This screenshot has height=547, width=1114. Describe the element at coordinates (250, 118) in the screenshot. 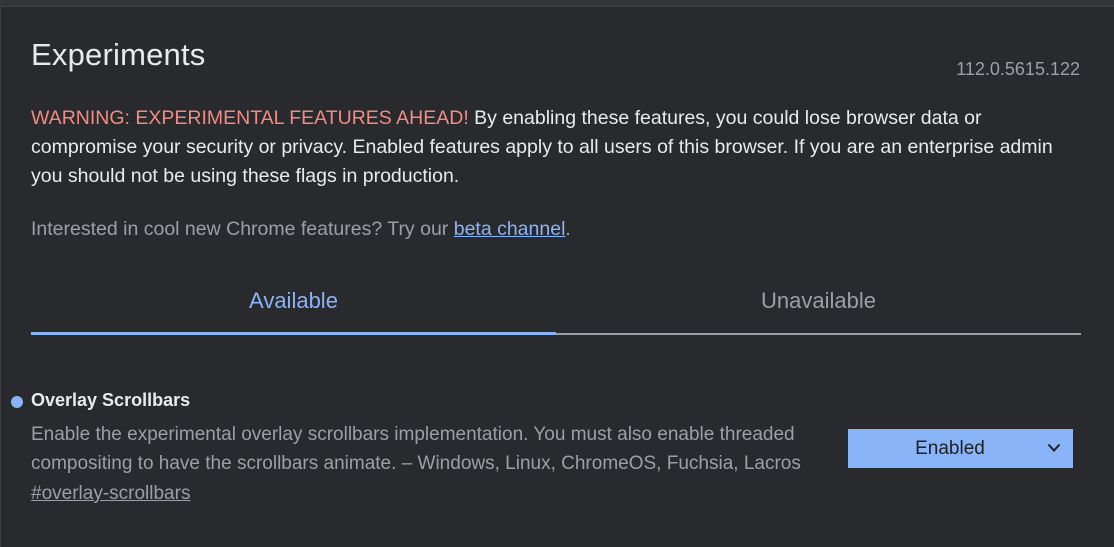

I see `warning-lead: WARNING: EXPERIMENTAL FEATURES AHEAD!` at that location.